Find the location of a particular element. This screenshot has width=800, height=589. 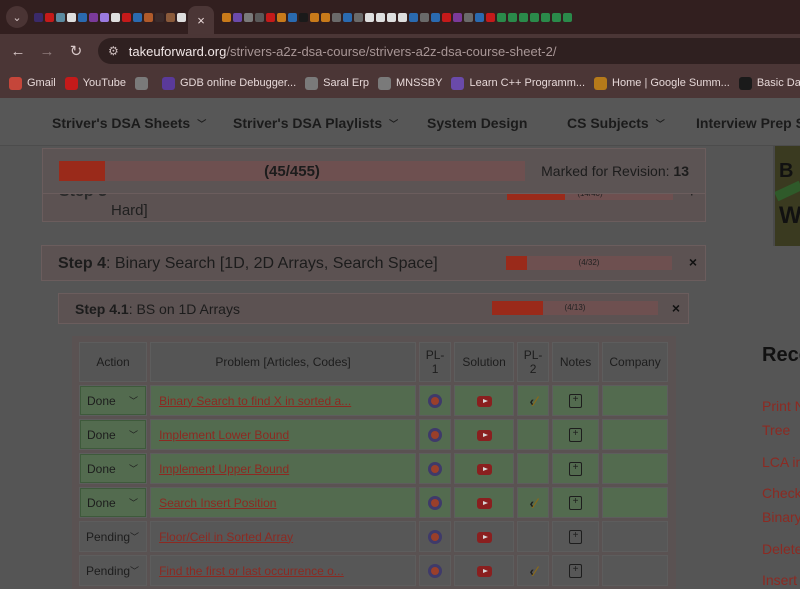

forward-arrow-icon: → is located at coordinates (47, 51).